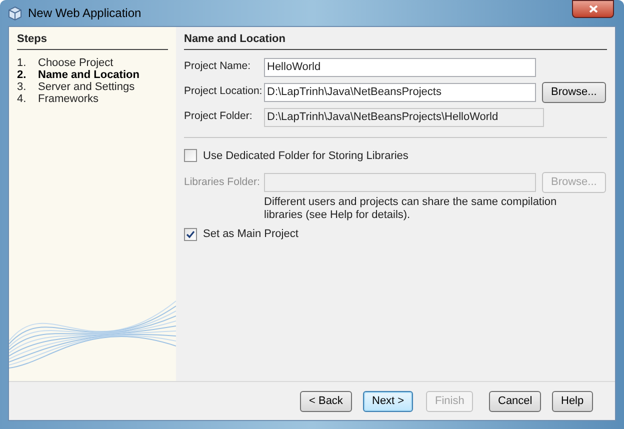  Describe the element at coordinates (395, 40) in the screenshot. I see `panel-title: Name and Location` at that location.